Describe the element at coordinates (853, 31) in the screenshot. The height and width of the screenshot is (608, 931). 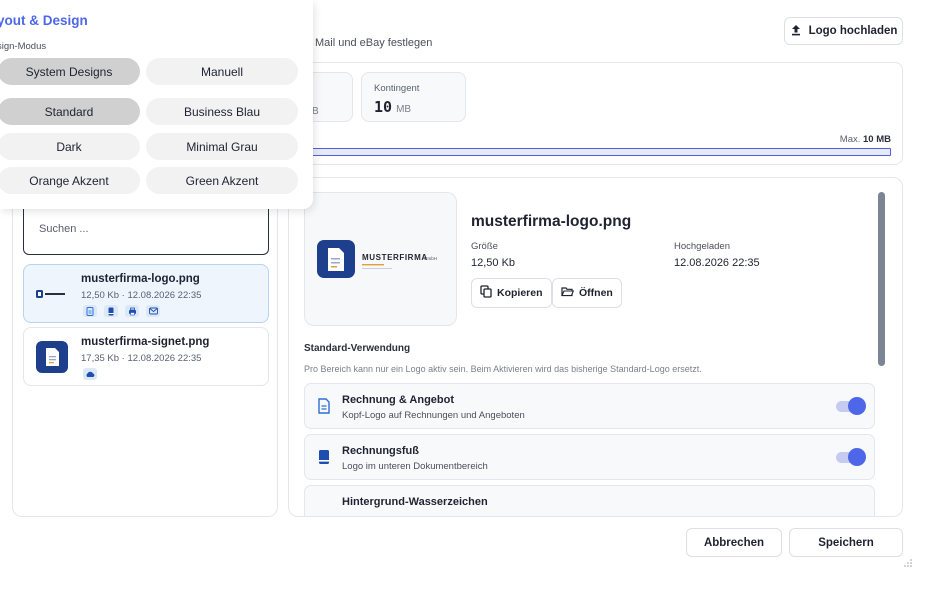
I see `upload-logo-label: Logo hochladen` at that location.